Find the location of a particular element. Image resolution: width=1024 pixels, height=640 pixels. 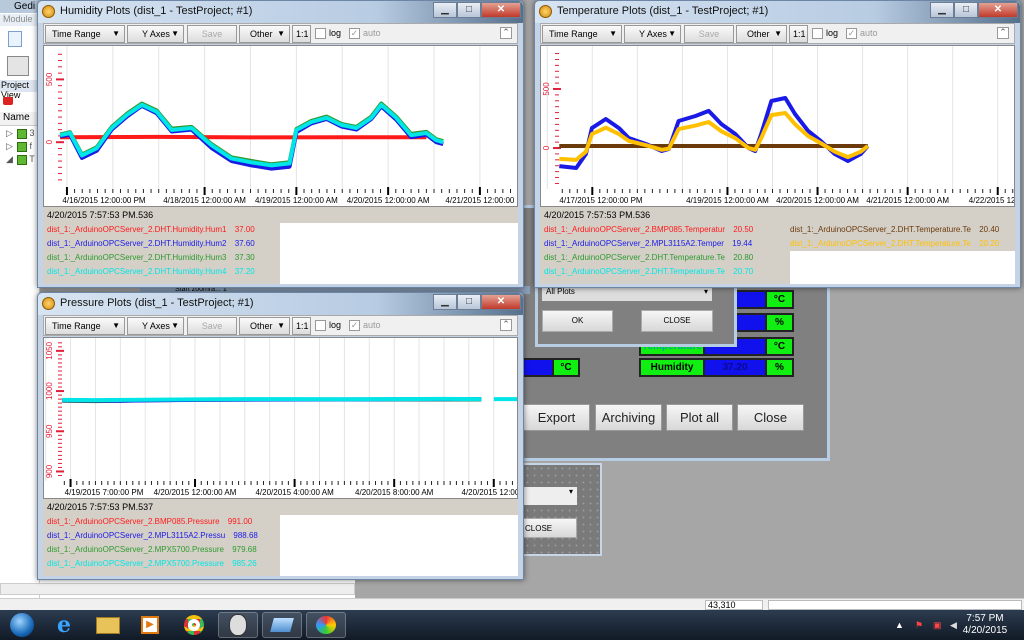

tree-item: ▷ f is located at coordinates (19, 146).